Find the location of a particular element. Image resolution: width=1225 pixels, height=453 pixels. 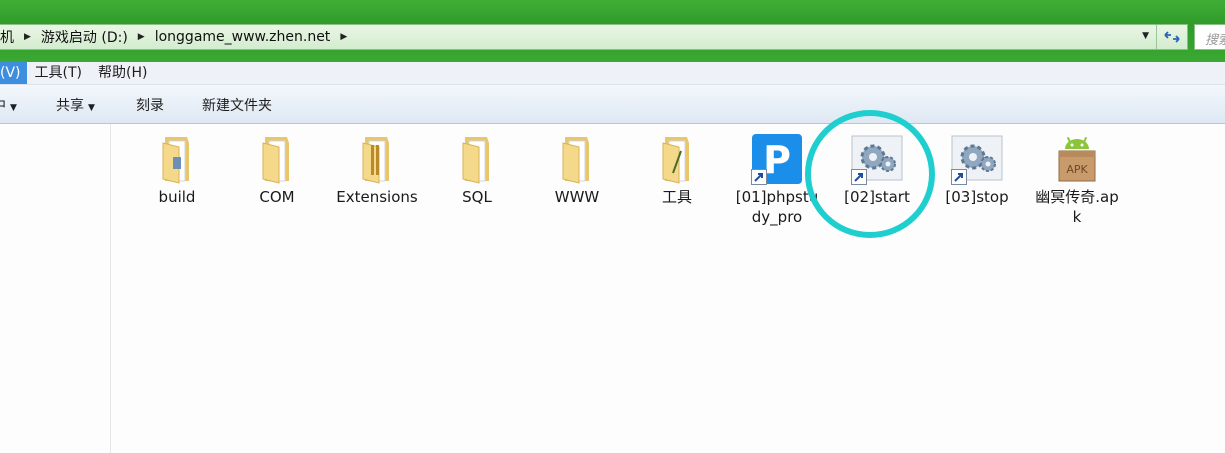

share-button: 共享 ▼ is located at coordinates (75, 105).